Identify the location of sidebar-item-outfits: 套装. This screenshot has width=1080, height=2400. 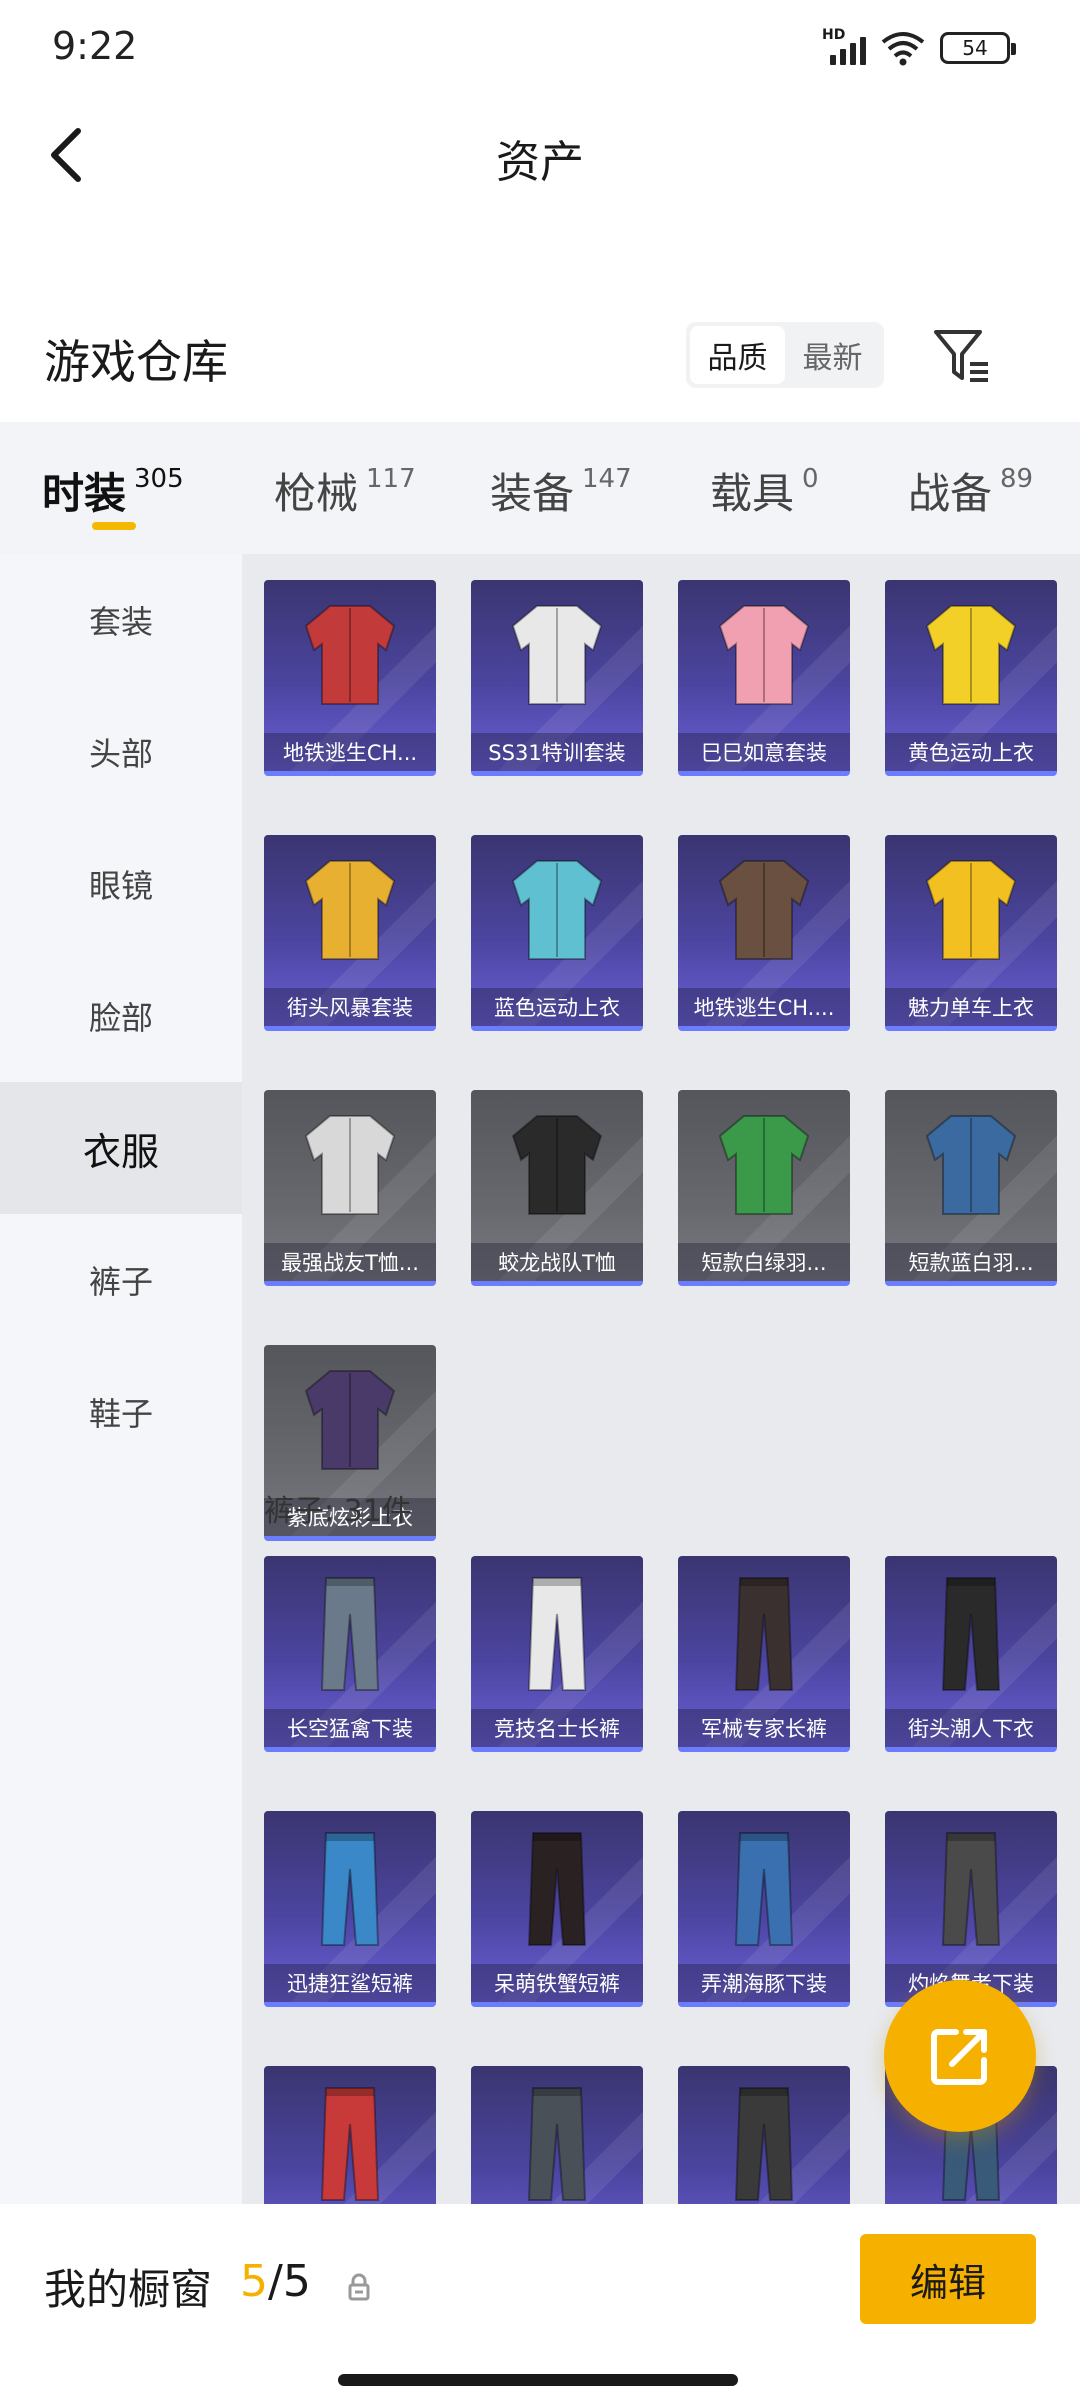
(121, 620).